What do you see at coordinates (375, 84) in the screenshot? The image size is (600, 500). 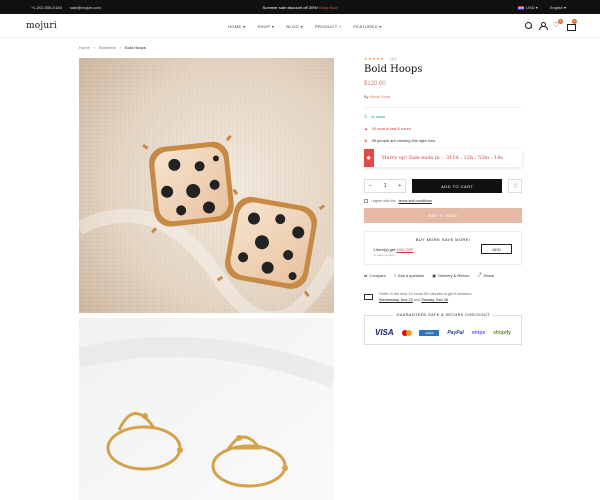 I see `product-price: $120.00` at bounding box center [375, 84].